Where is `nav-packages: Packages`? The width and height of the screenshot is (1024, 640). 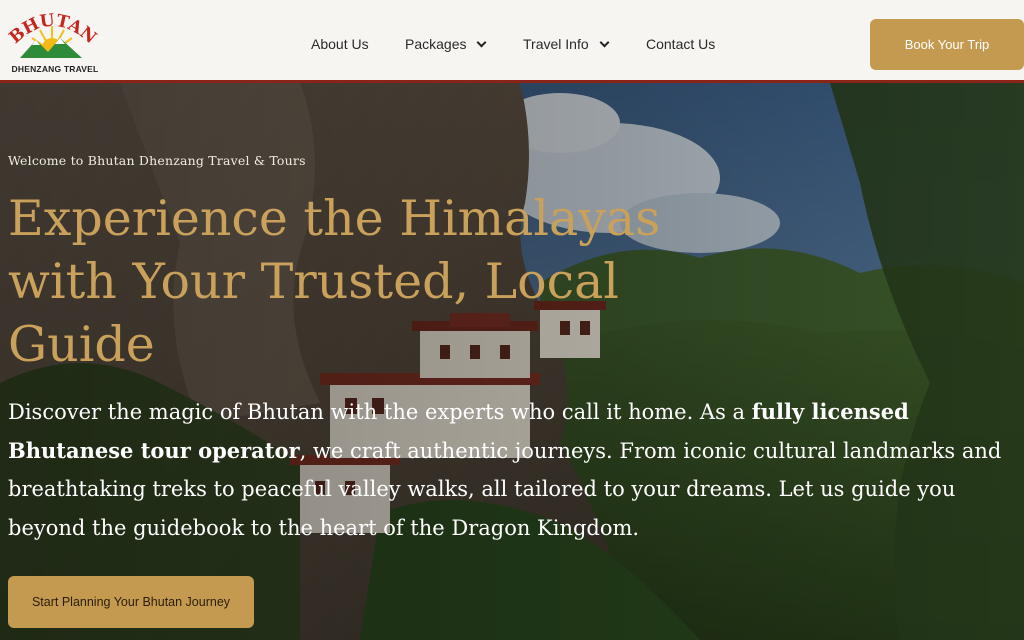
nav-packages: Packages is located at coordinates (446, 44).